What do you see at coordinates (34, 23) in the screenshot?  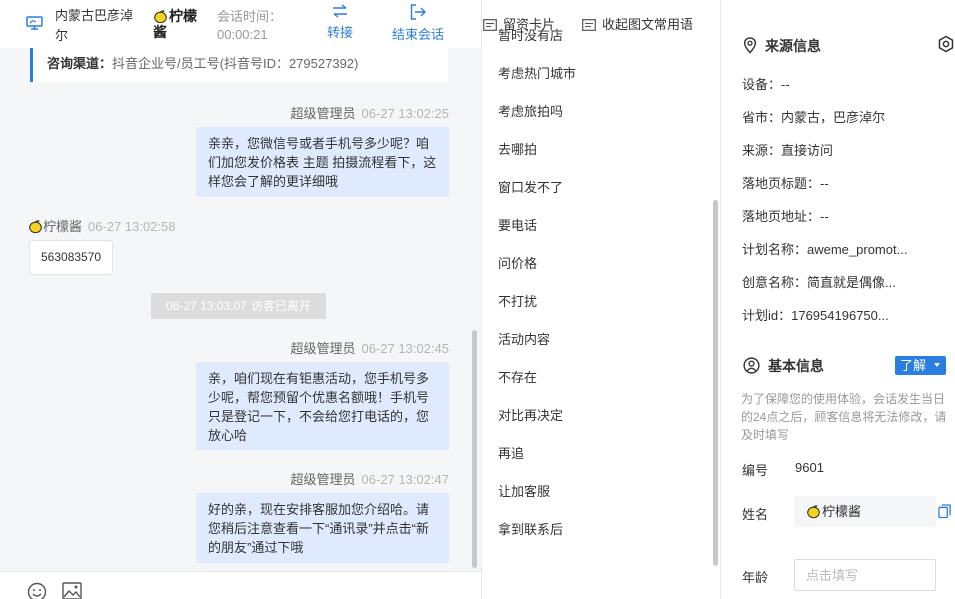 I see `monitor-icon` at bounding box center [34, 23].